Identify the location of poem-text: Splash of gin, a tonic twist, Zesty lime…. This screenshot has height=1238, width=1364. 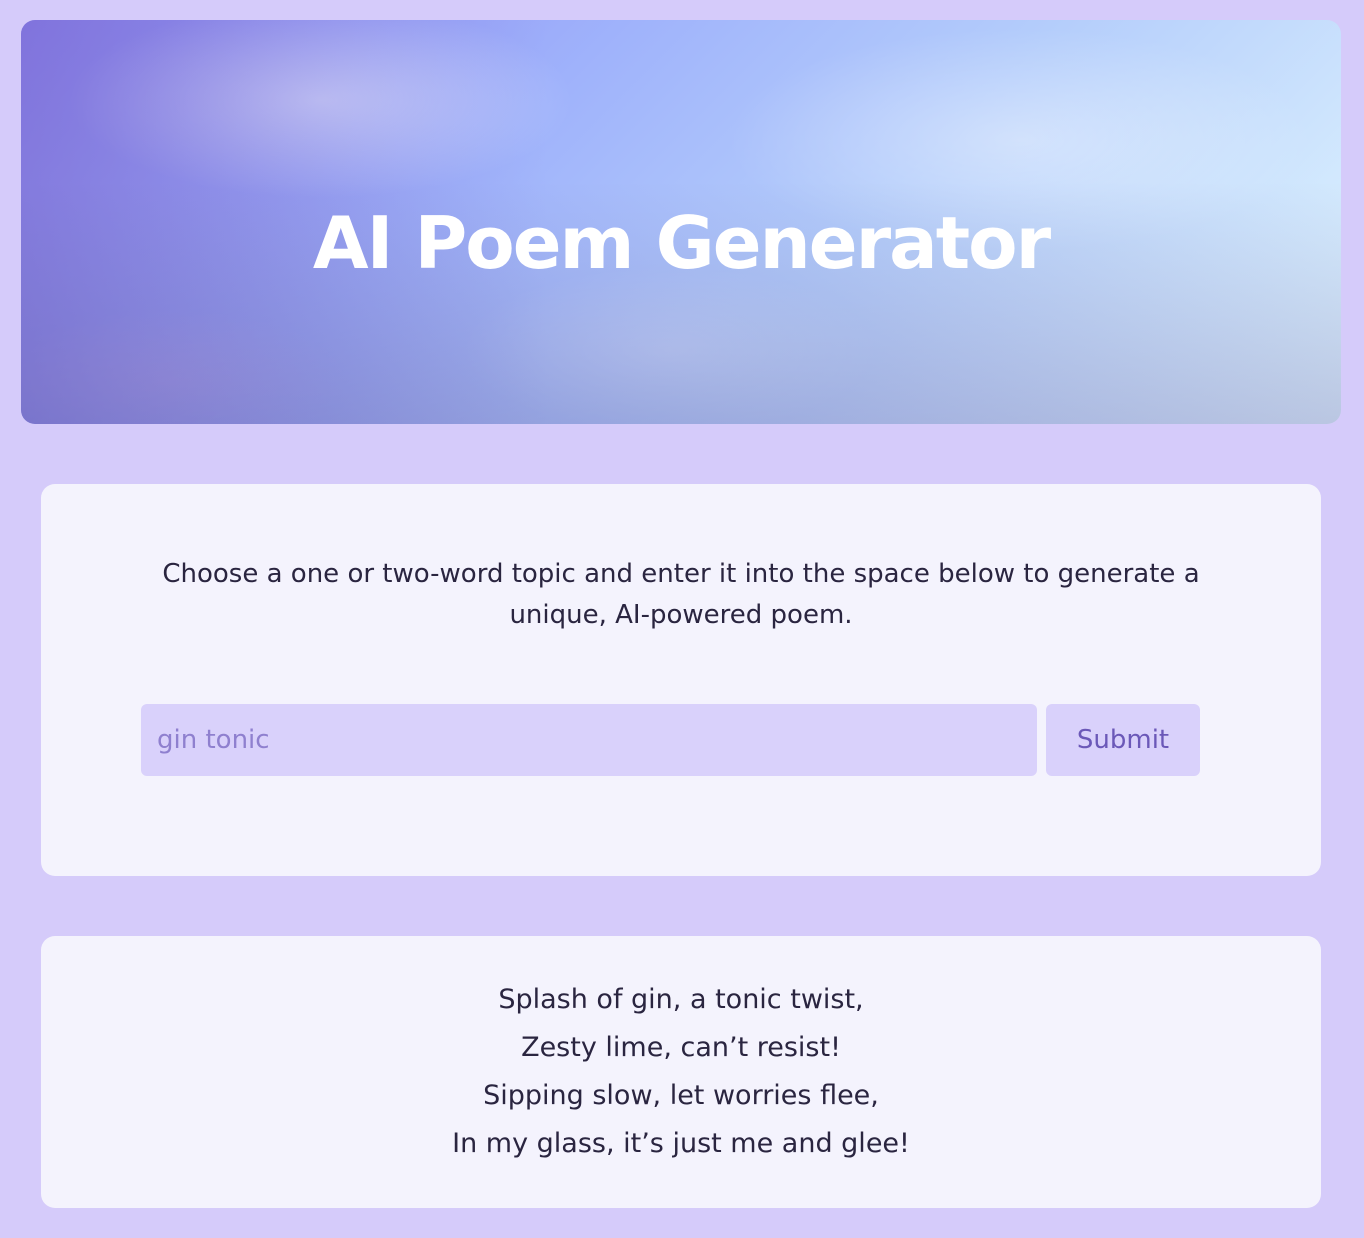
(681, 1072).